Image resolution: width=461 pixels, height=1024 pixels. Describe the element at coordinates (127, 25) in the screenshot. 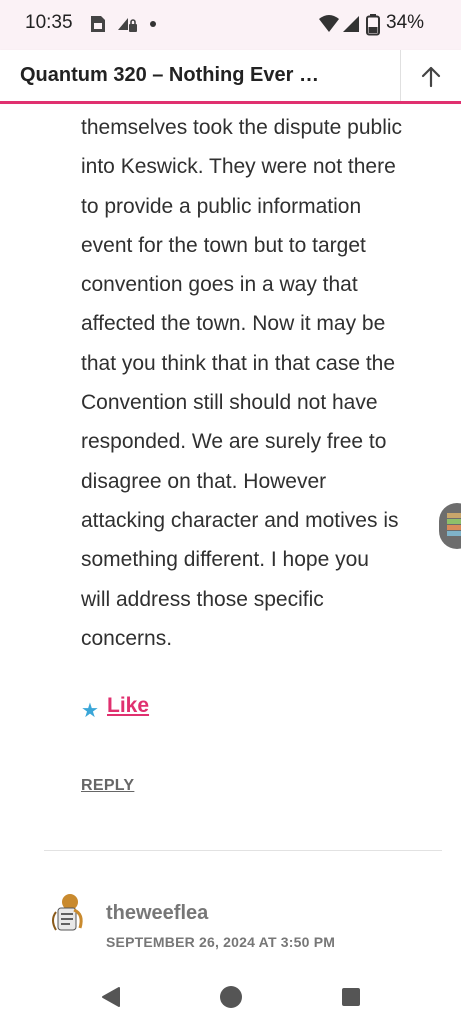

I see `vpn-lock-icon` at that location.